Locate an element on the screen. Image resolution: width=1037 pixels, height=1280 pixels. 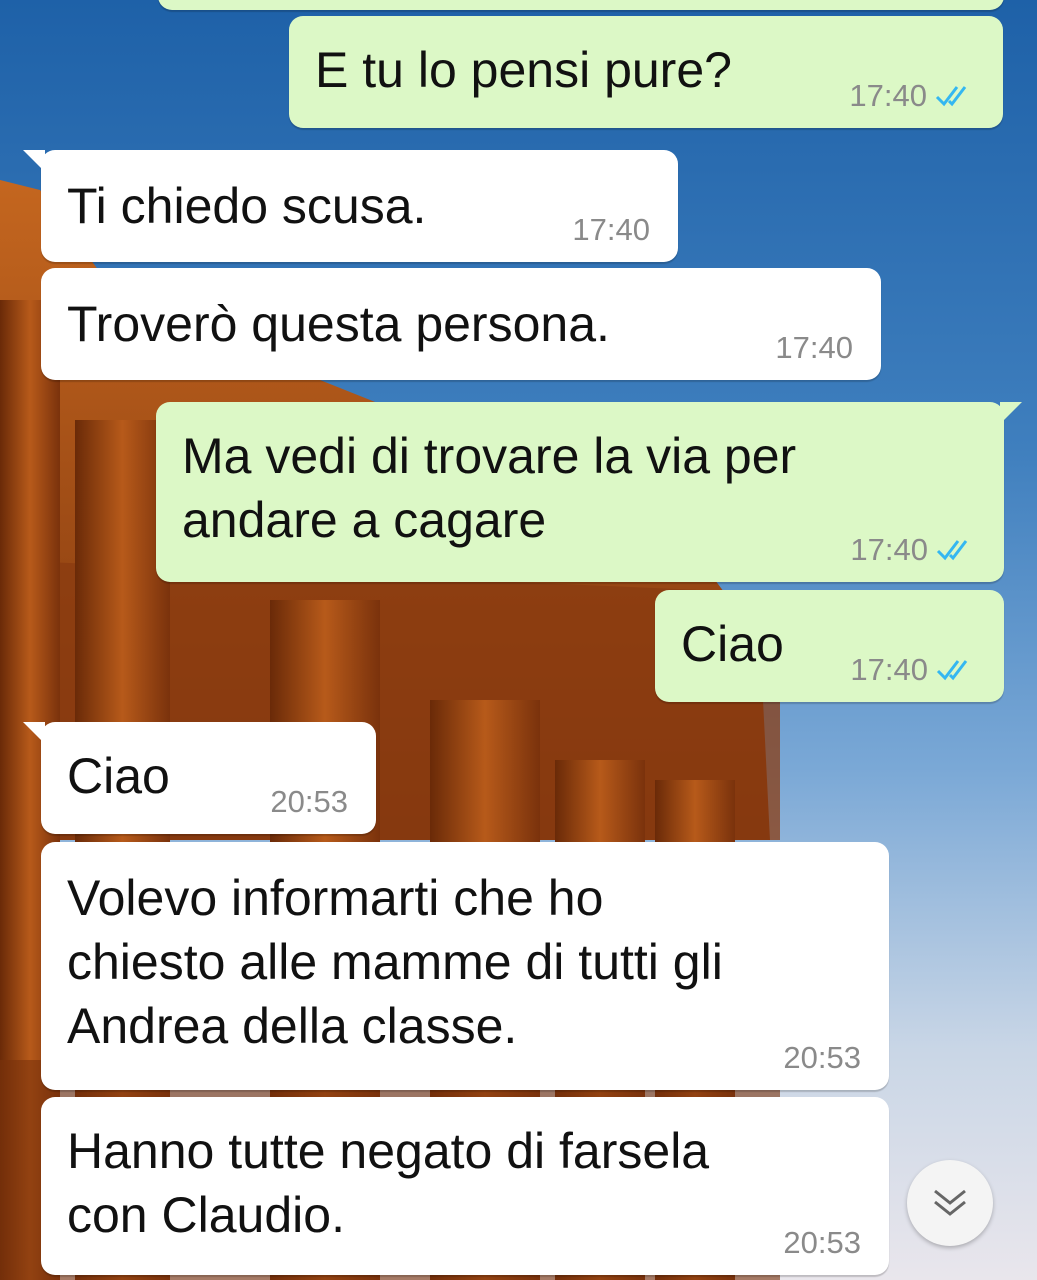
outgoing-message-bubble: E tu lo pensi pure? 17:40 is located at coordinates (646, 72).